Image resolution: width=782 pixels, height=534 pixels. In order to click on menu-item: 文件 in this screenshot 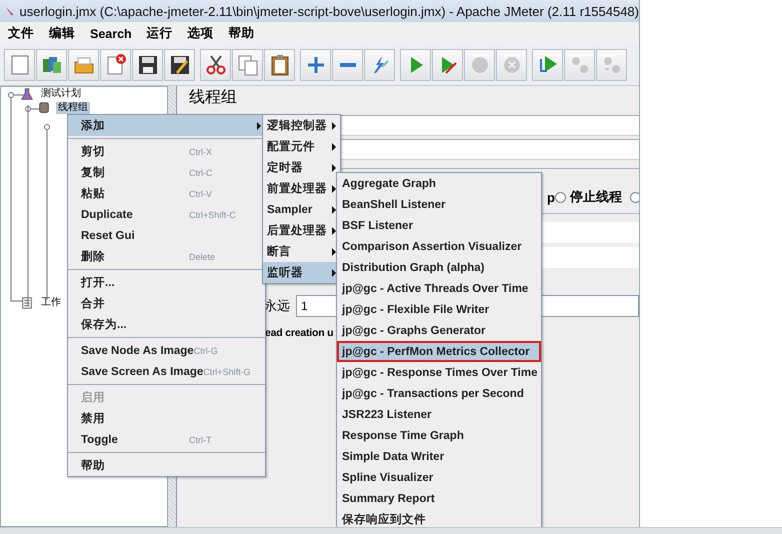, I will do `click(20, 33)`.